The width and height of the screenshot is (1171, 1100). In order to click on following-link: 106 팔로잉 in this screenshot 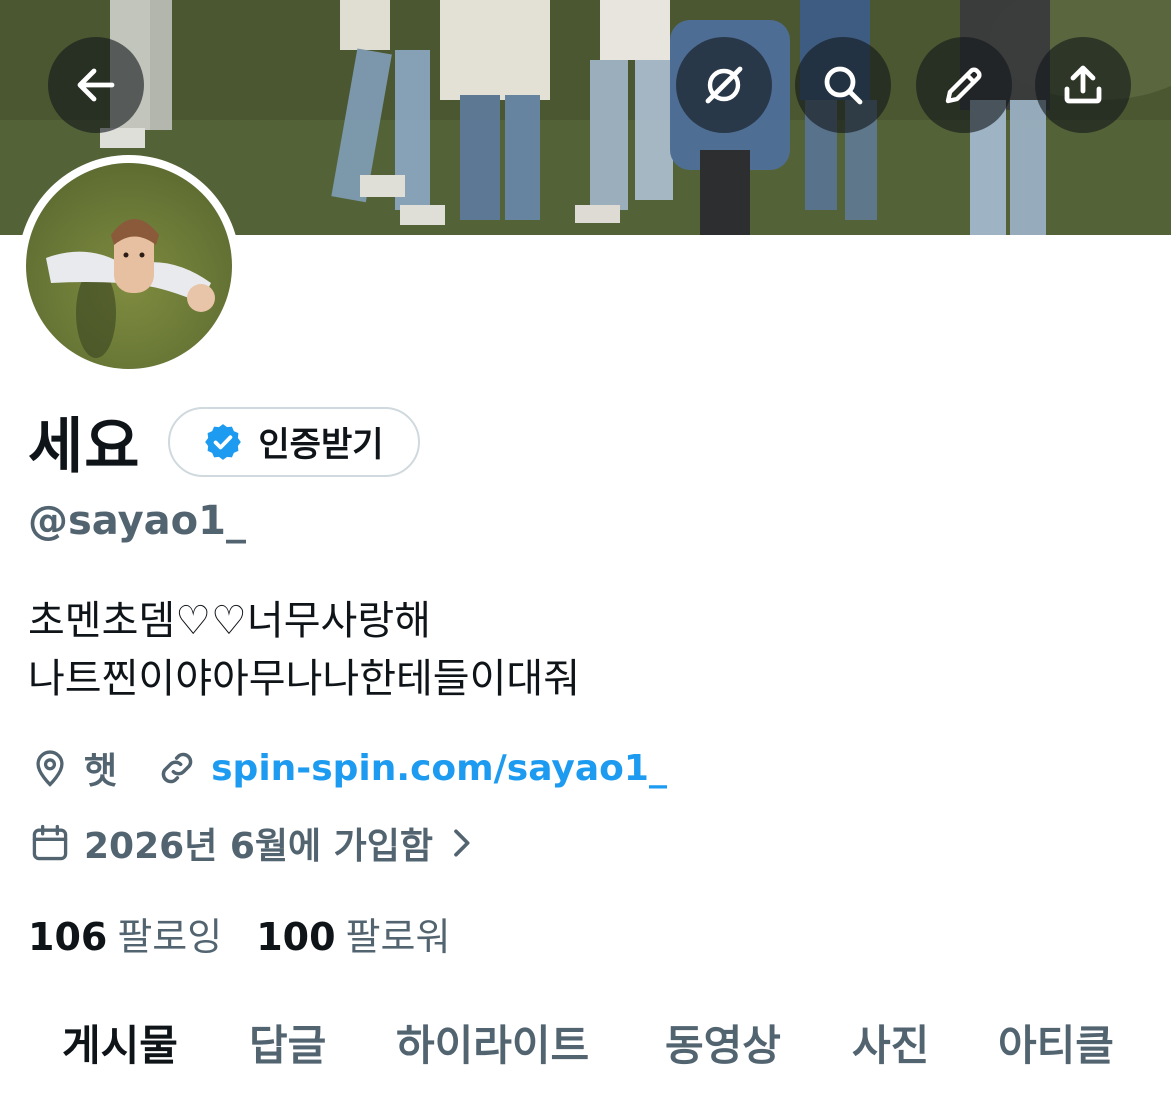, I will do `click(125, 933)`.